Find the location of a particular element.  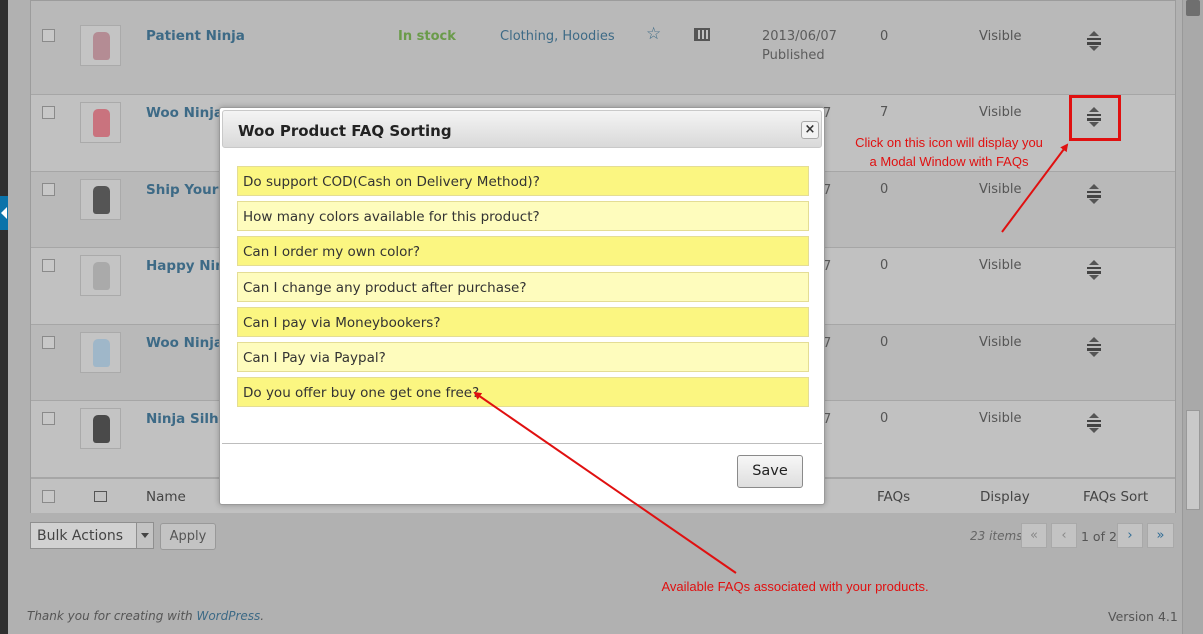

date-value: 2013/06/07 is located at coordinates (799, 36).